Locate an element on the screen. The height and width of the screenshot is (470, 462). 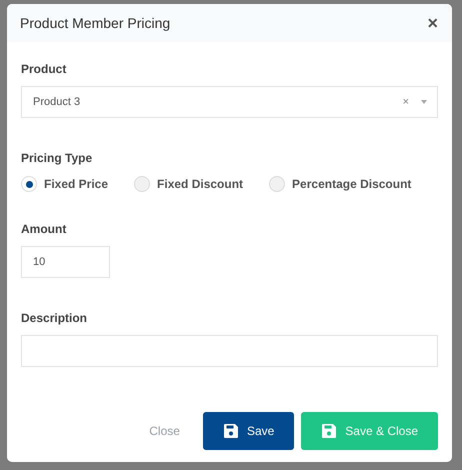
field-label: Product is located at coordinates (44, 69).